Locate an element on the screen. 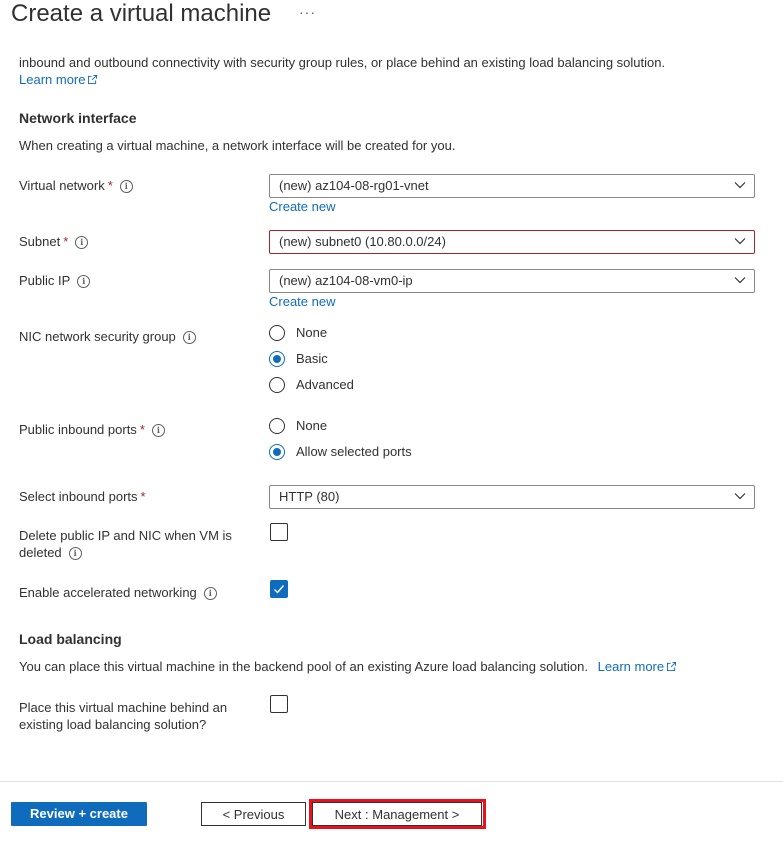 The height and width of the screenshot is (851, 783). load-balancing-learn-more-link: Learn more is located at coordinates (631, 666).